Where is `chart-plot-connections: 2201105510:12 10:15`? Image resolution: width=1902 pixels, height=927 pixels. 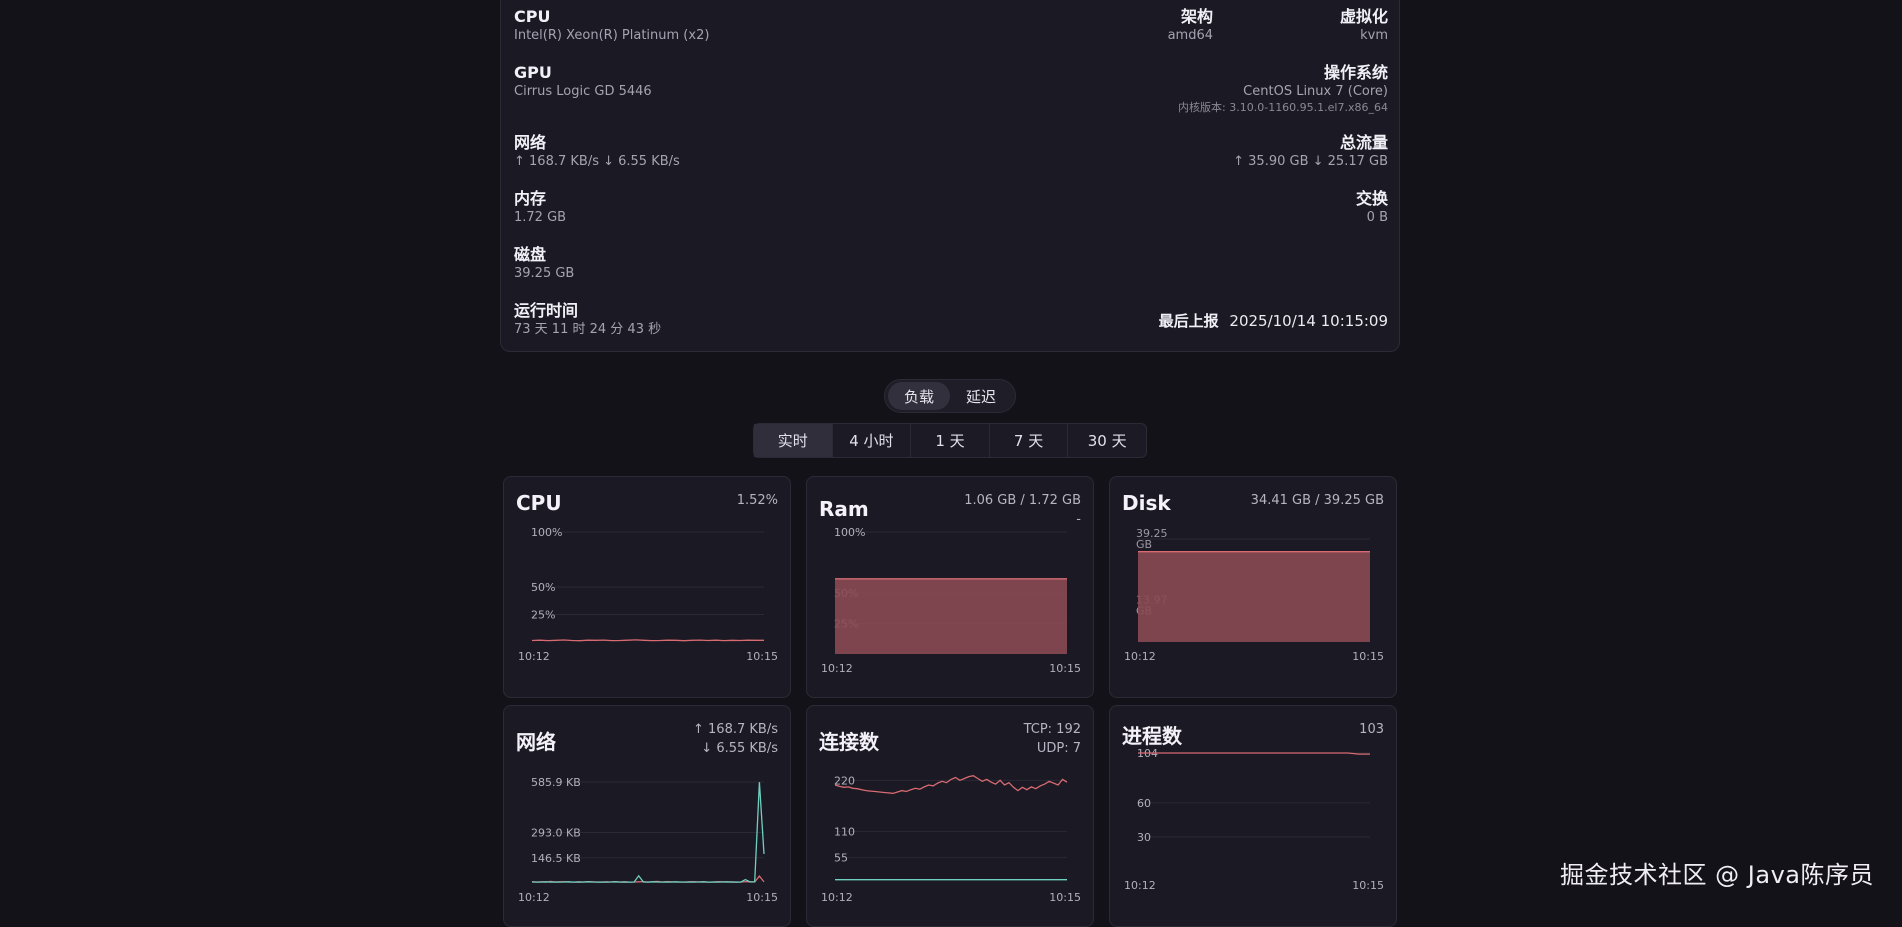 chart-plot-connections: 2201105510:12 10:15 is located at coordinates (951, 839).